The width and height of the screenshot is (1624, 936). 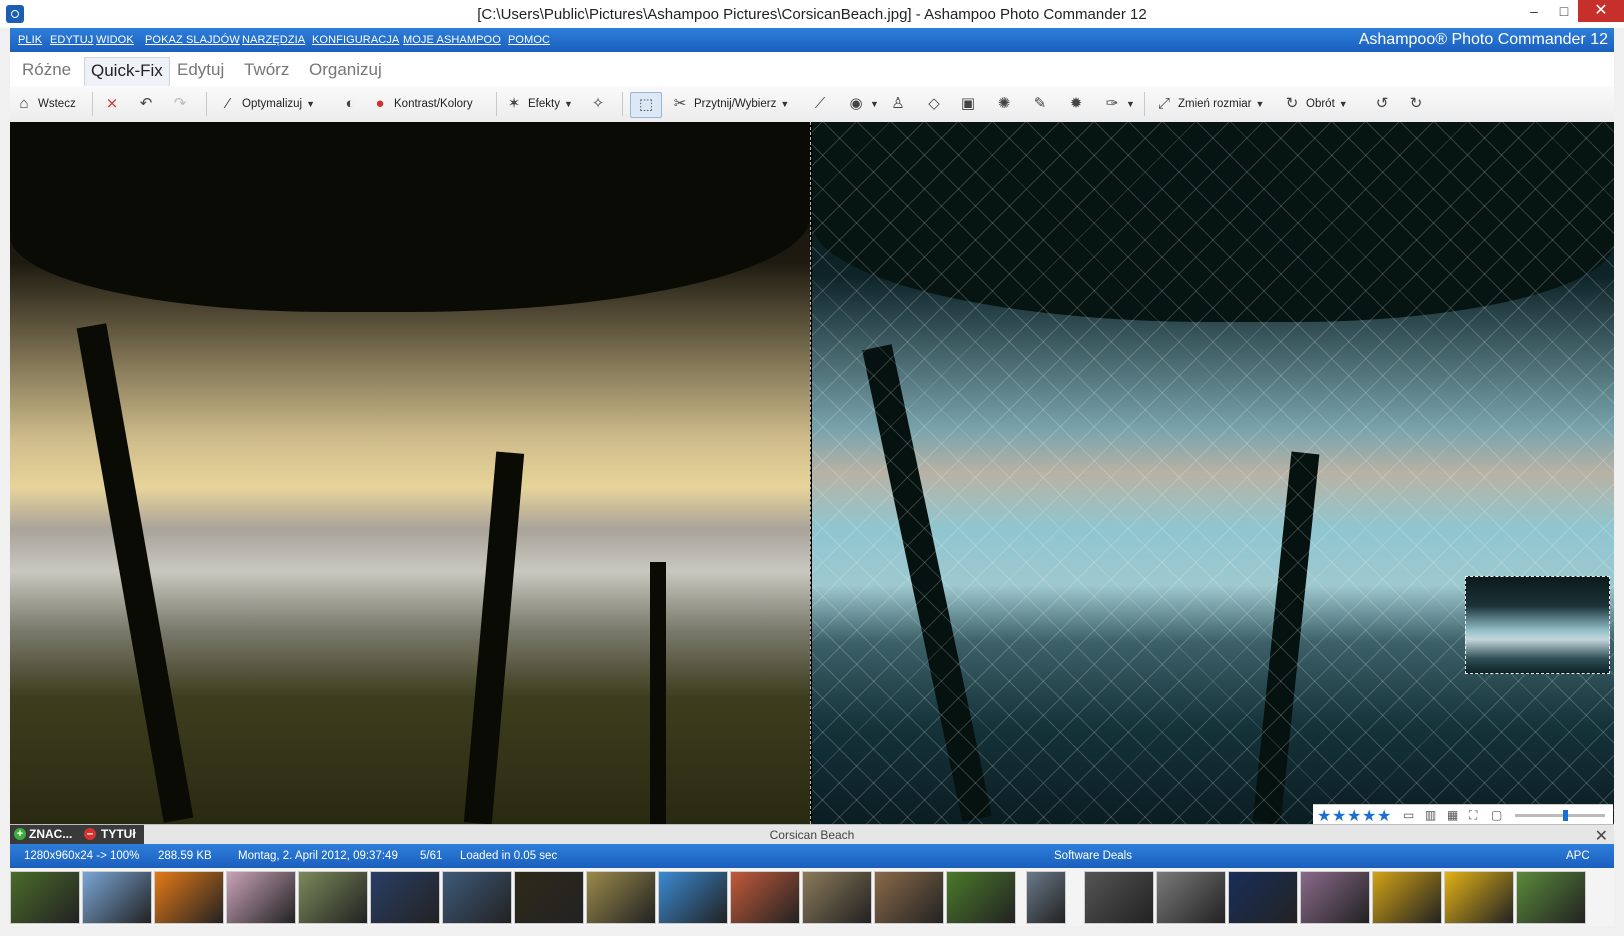 I want to click on close-button: ✕, so click(x=1601, y=11).